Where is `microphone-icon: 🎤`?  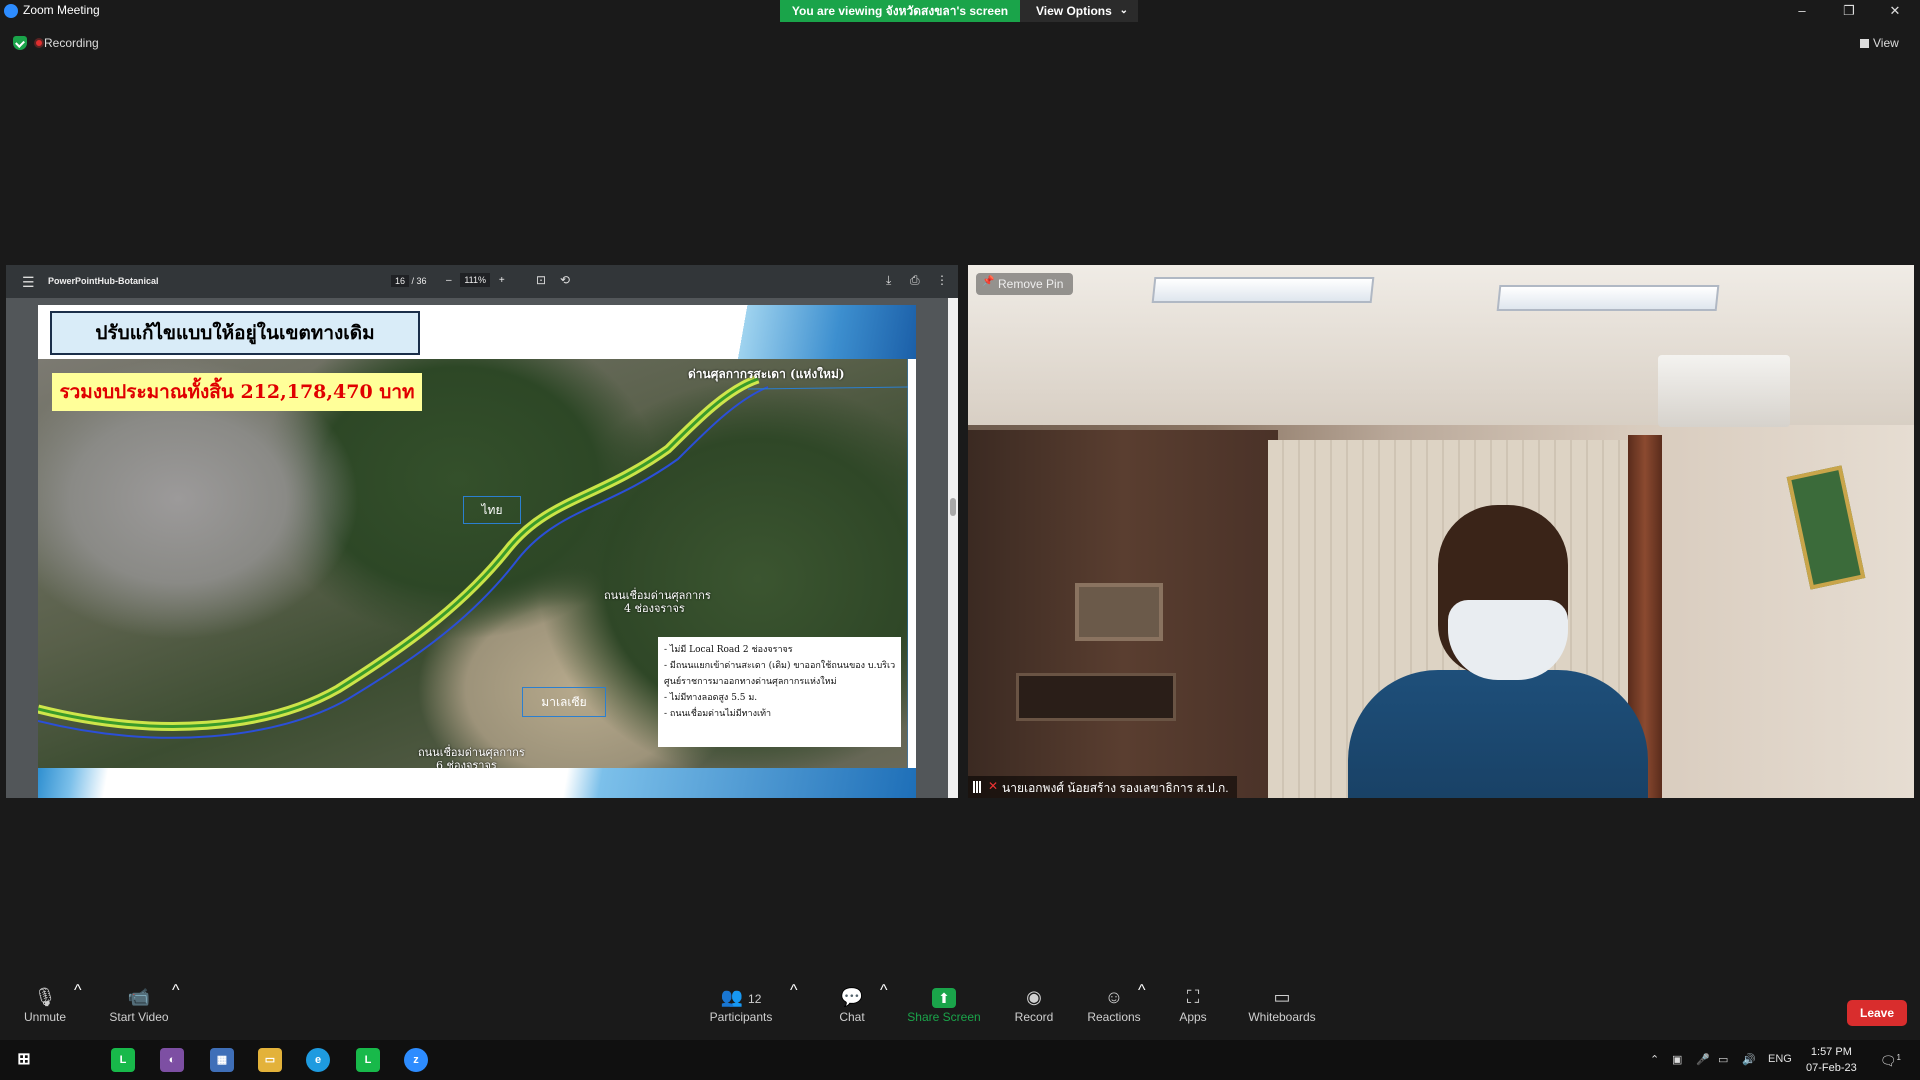 microphone-icon: 🎤 is located at coordinates (1703, 1059).